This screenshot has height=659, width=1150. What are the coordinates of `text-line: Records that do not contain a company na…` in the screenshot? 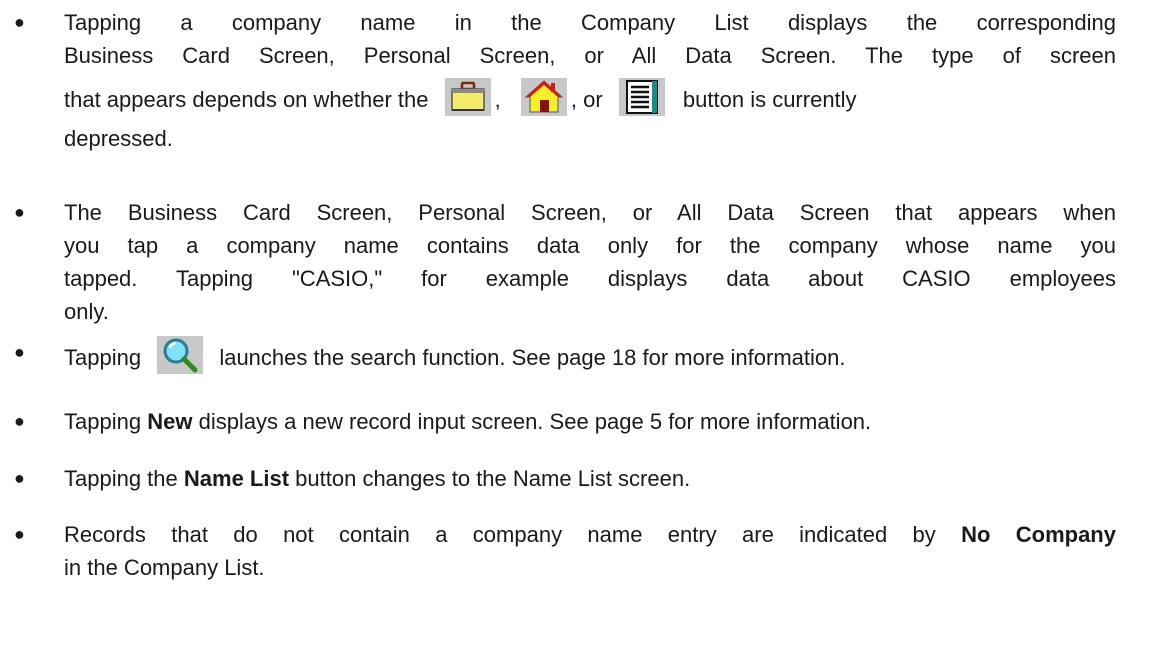 It's located at (590, 534).